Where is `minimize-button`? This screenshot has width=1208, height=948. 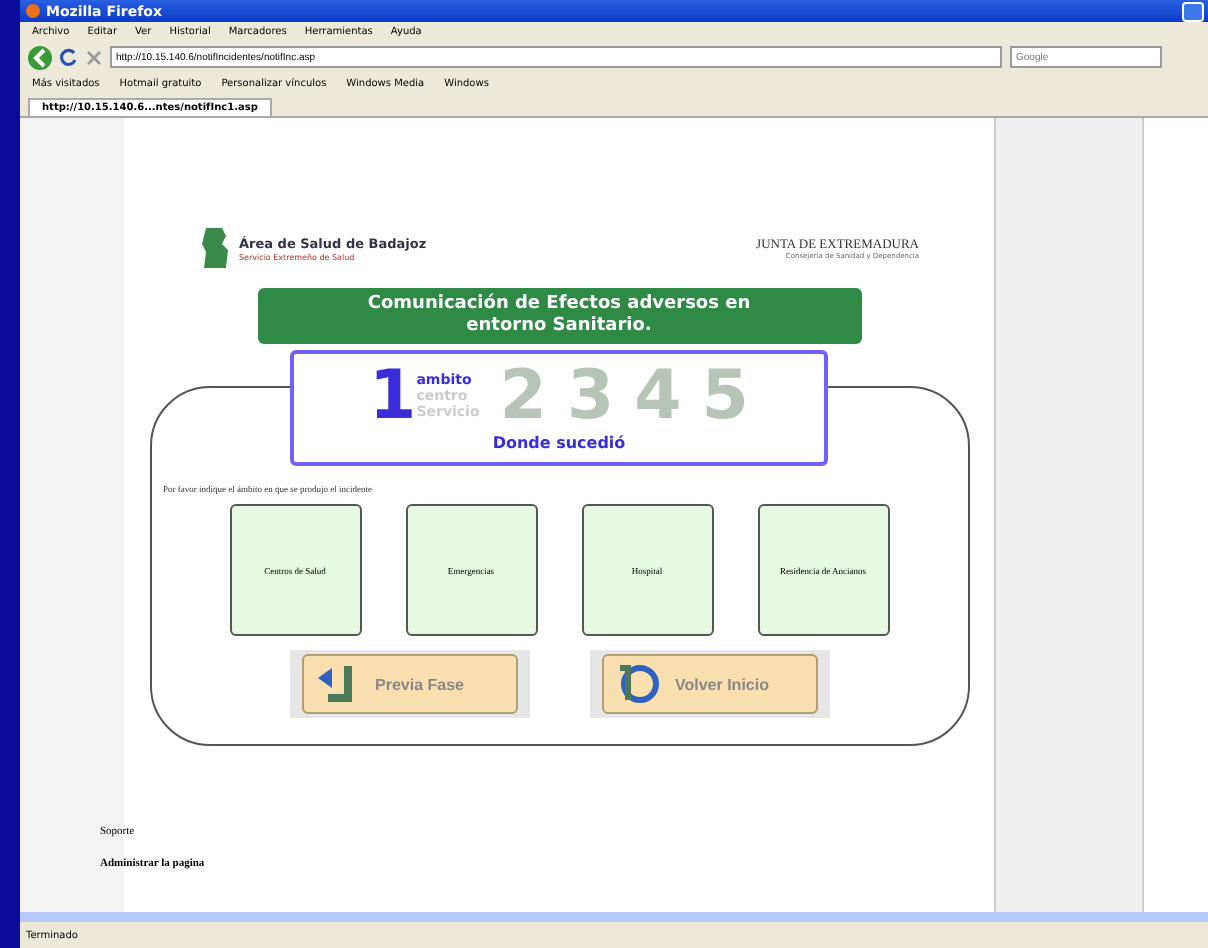 minimize-button is located at coordinates (1193, 11).